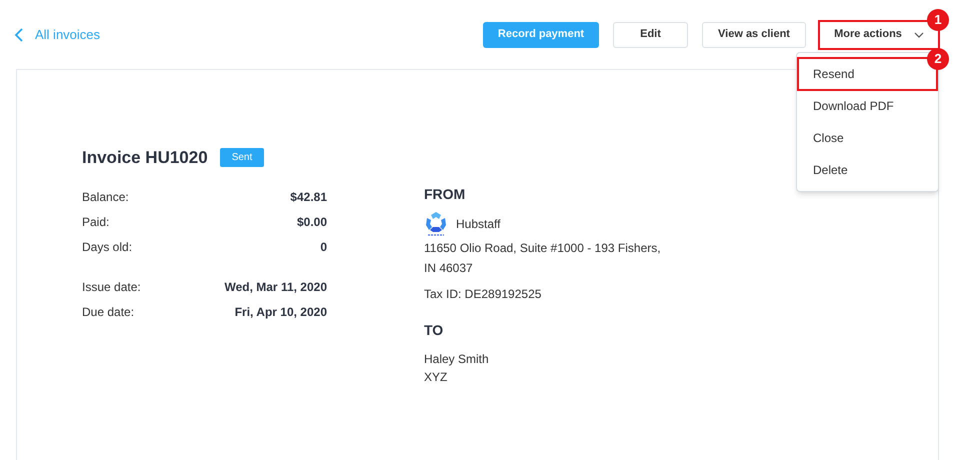 This screenshot has width=954, height=460. Describe the element at coordinates (105, 197) in the screenshot. I see `field-label: Balance:` at that location.